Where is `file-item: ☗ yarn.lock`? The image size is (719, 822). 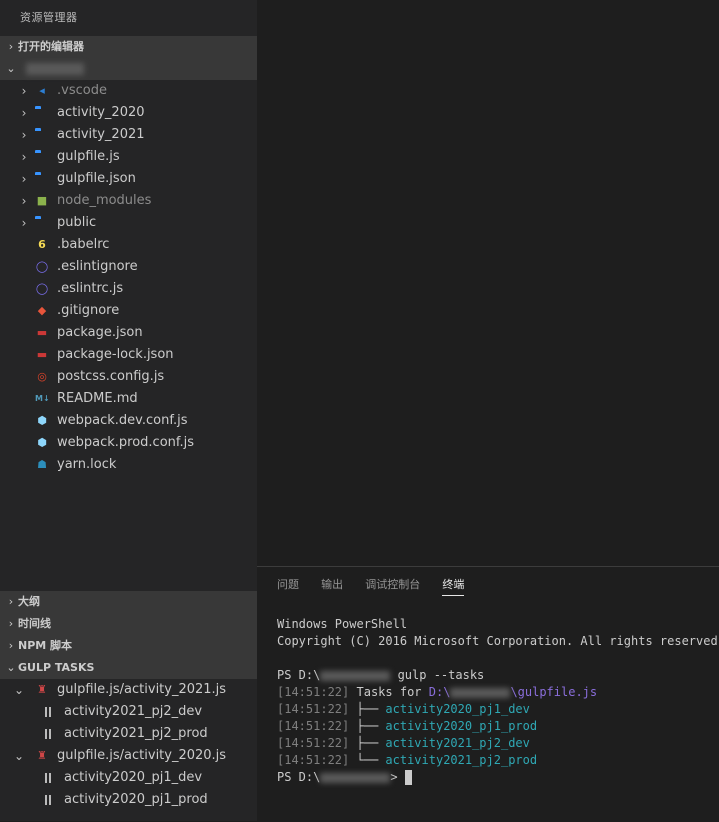 file-item: ☗ yarn.lock is located at coordinates (128, 465).